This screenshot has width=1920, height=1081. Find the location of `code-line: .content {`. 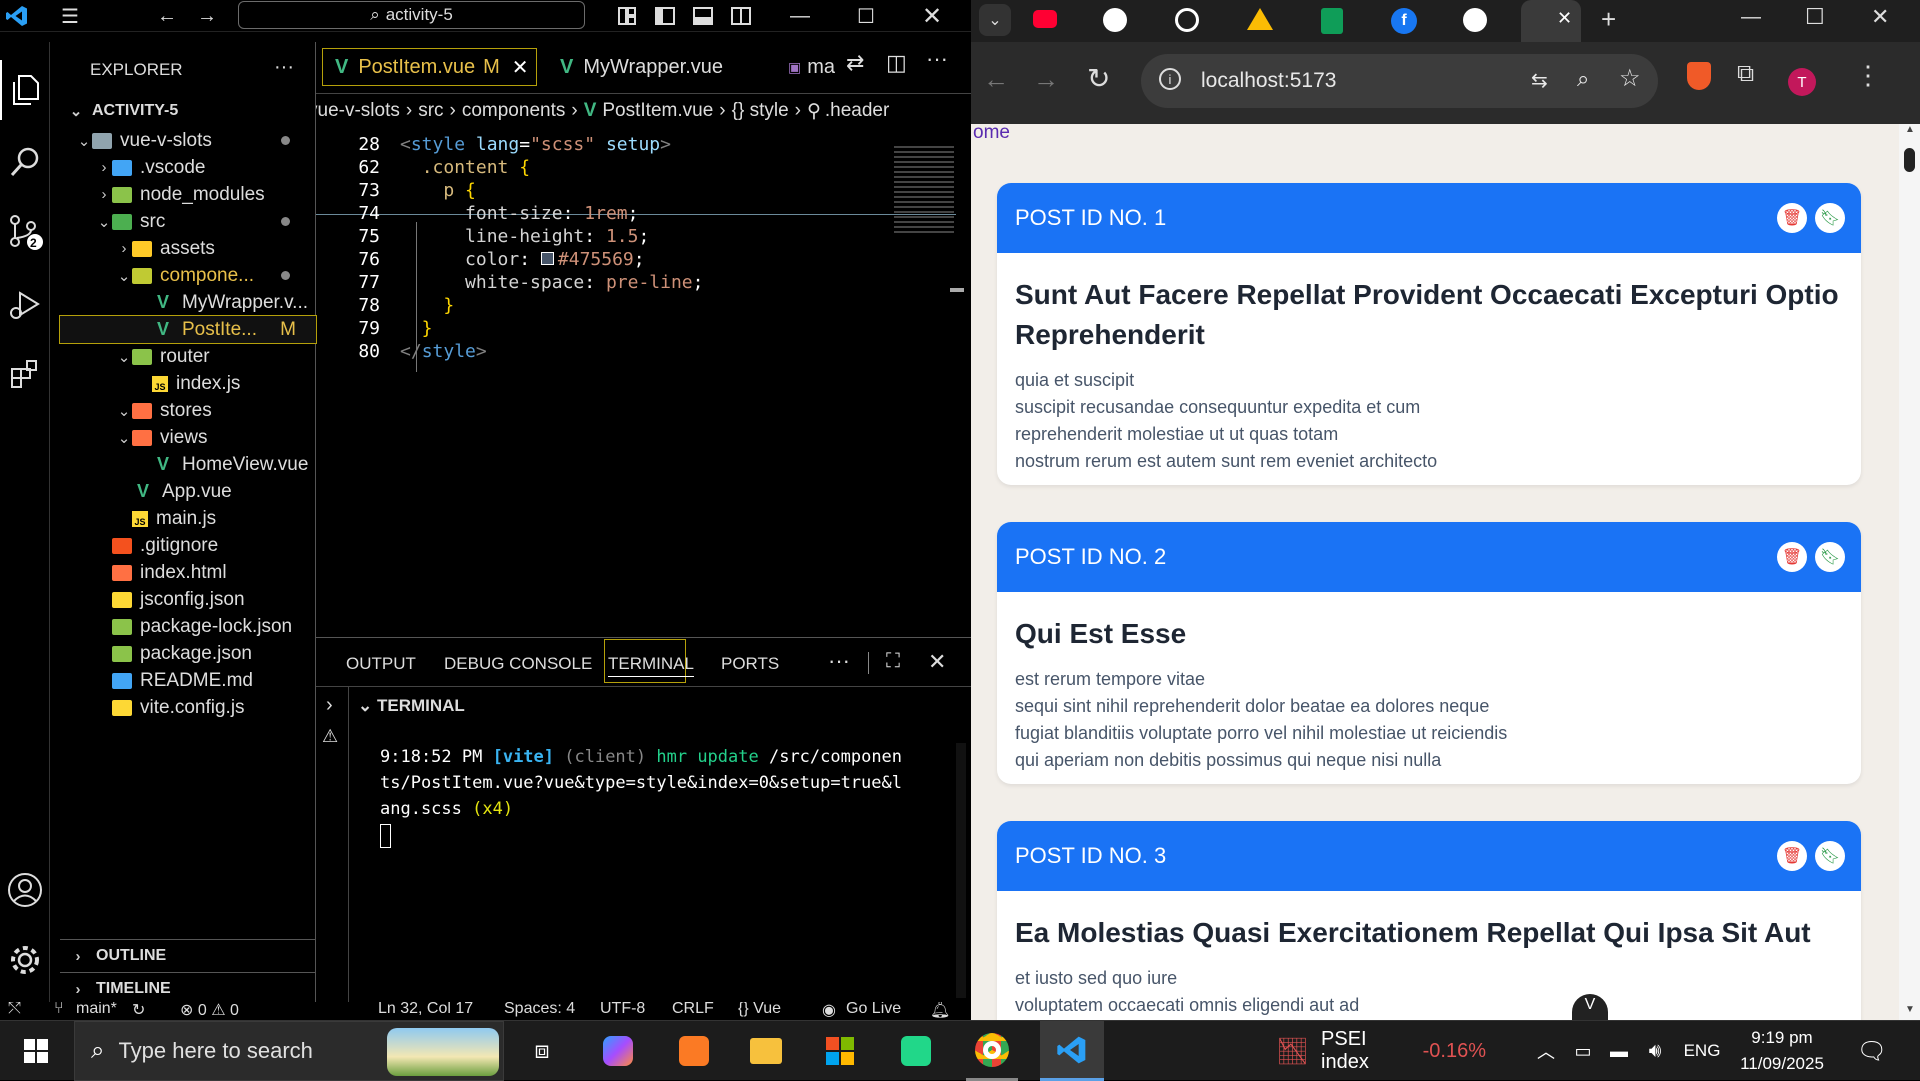

code-line: .content { is located at coordinates (465, 167).